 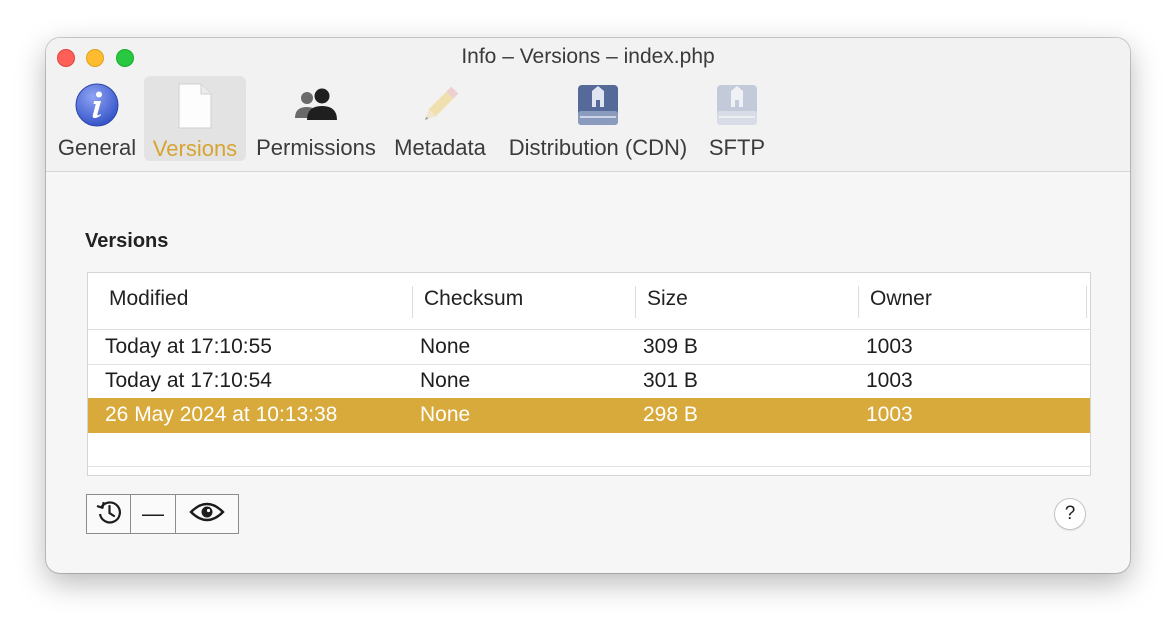 What do you see at coordinates (589, 449) in the screenshot?
I see `table-row-empty` at bounding box center [589, 449].